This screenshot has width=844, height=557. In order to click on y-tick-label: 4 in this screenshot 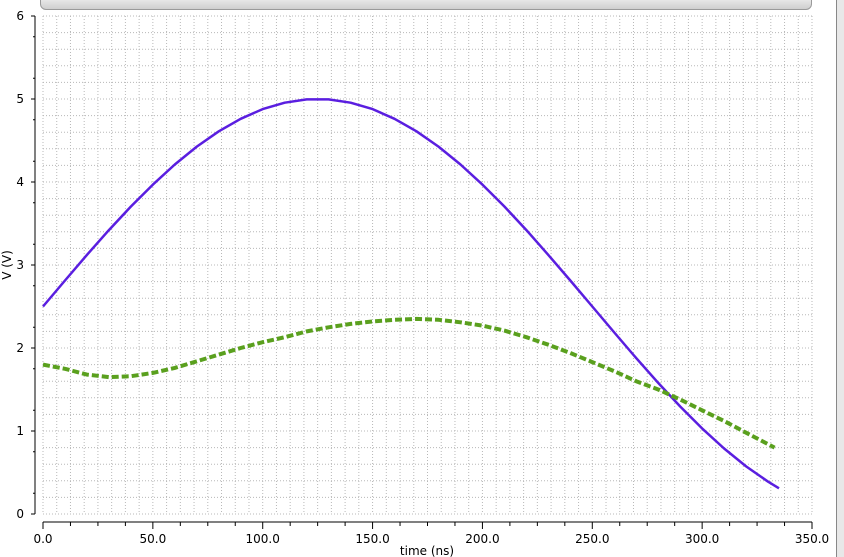, I will do `click(20, 182)`.